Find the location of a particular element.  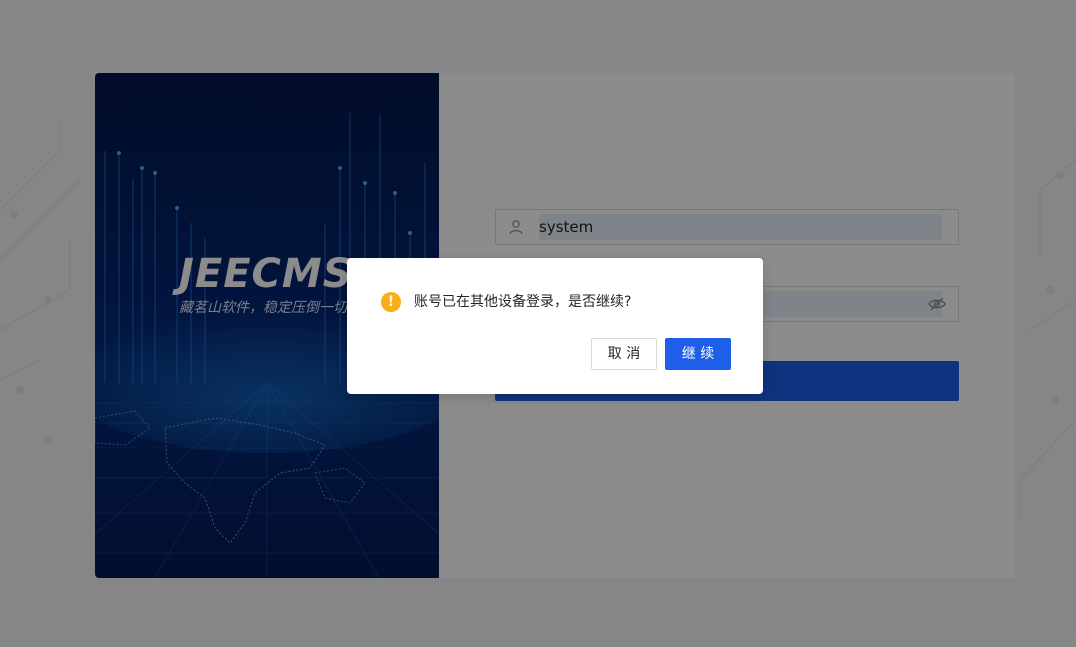

dialog-message: 账号已在其他设备登录，是否继续? is located at coordinates (523, 302).